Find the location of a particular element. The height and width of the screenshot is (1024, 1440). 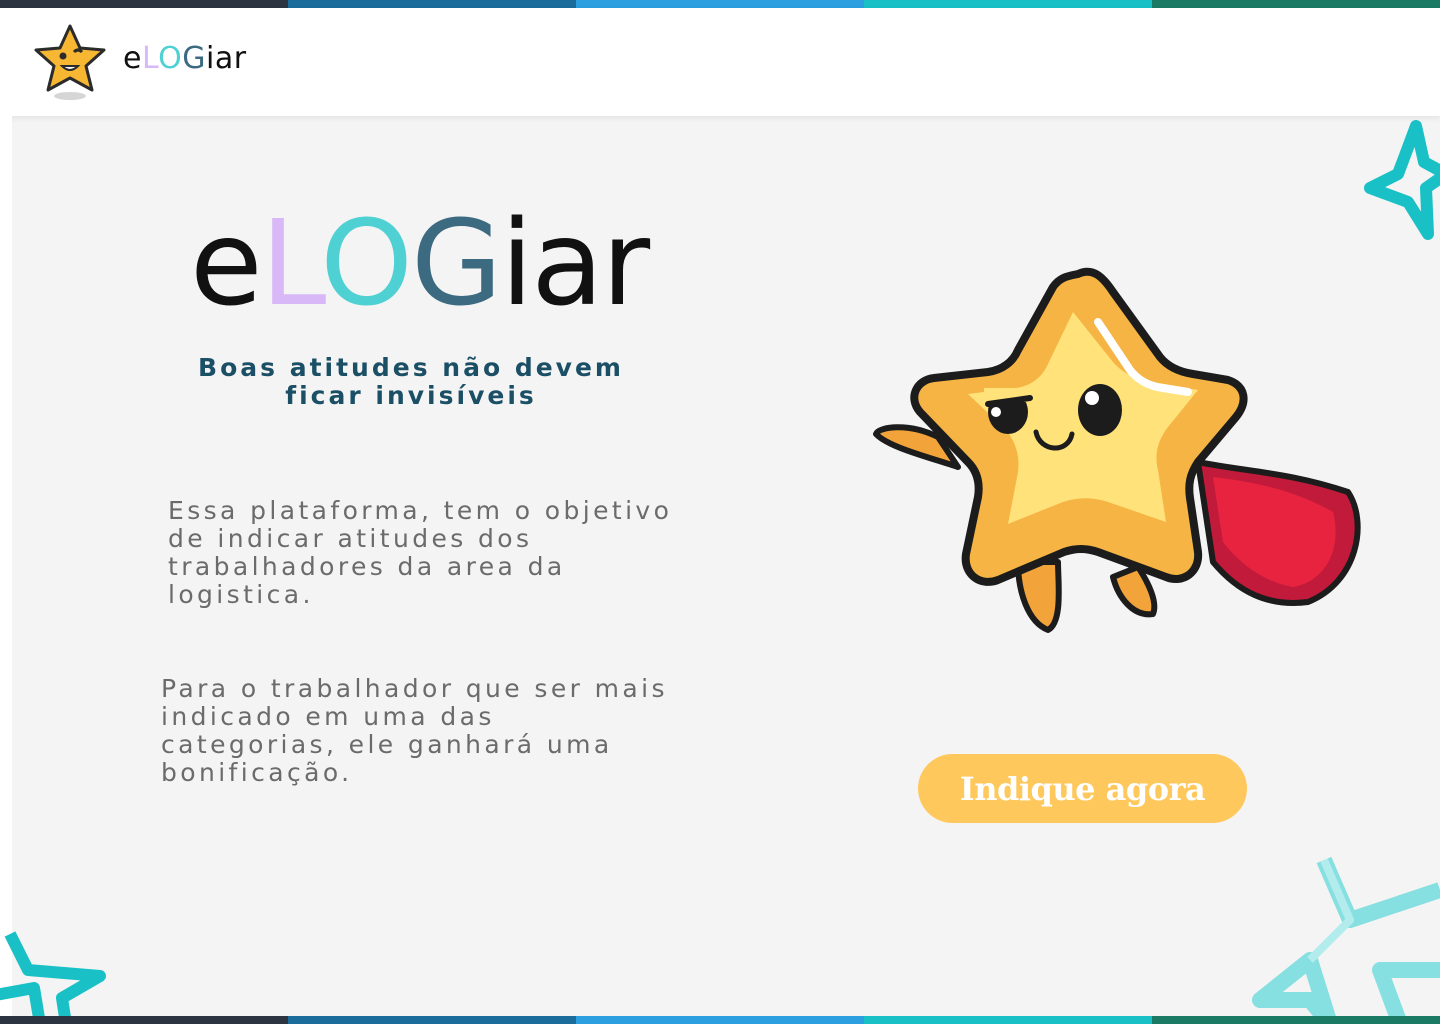

header-brand-logo: eLOGiar is located at coordinates (185, 58).